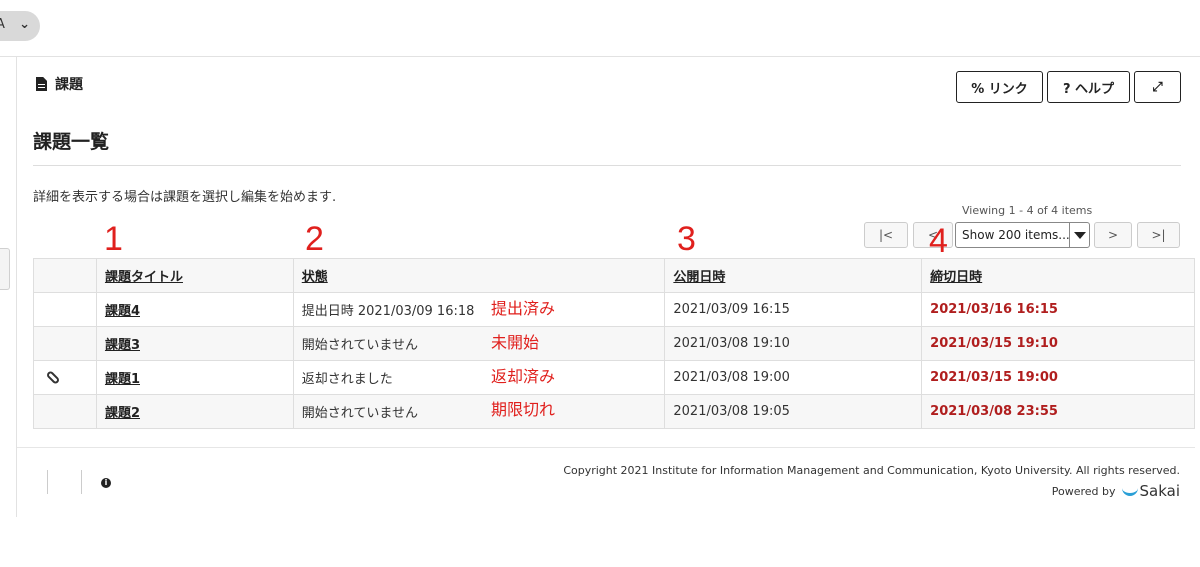 The image size is (1200, 567). Describe the element at coordinates (194, 343) in the screenshot. I see `title-cell: 課題3` at that location.